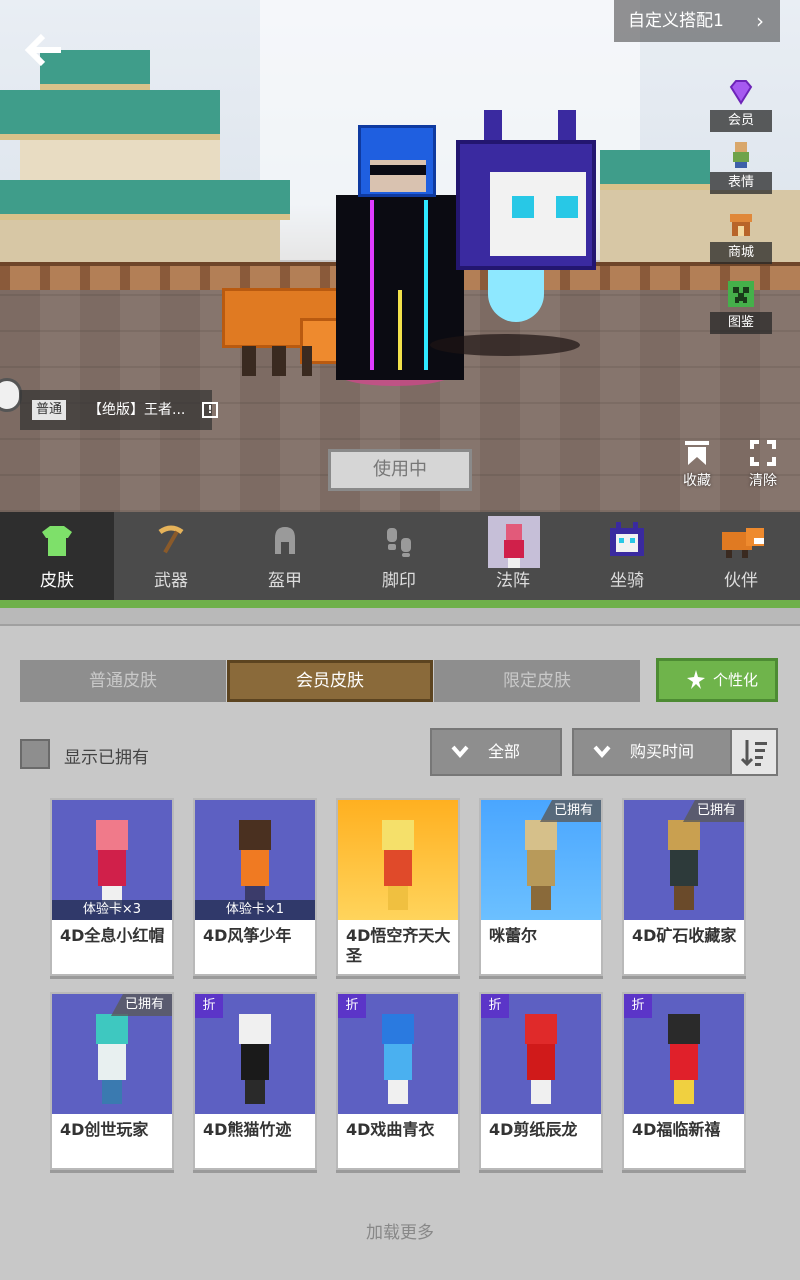  Describe the element at coordinates (763, 453) in the screenshot. I see `clear-frame-icon` at that location.